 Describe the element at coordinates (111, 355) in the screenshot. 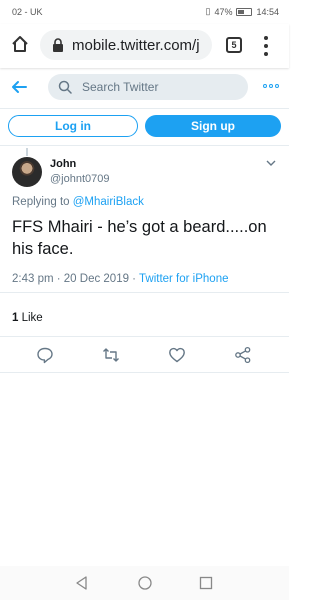

I see `retweet-icon` at that location.